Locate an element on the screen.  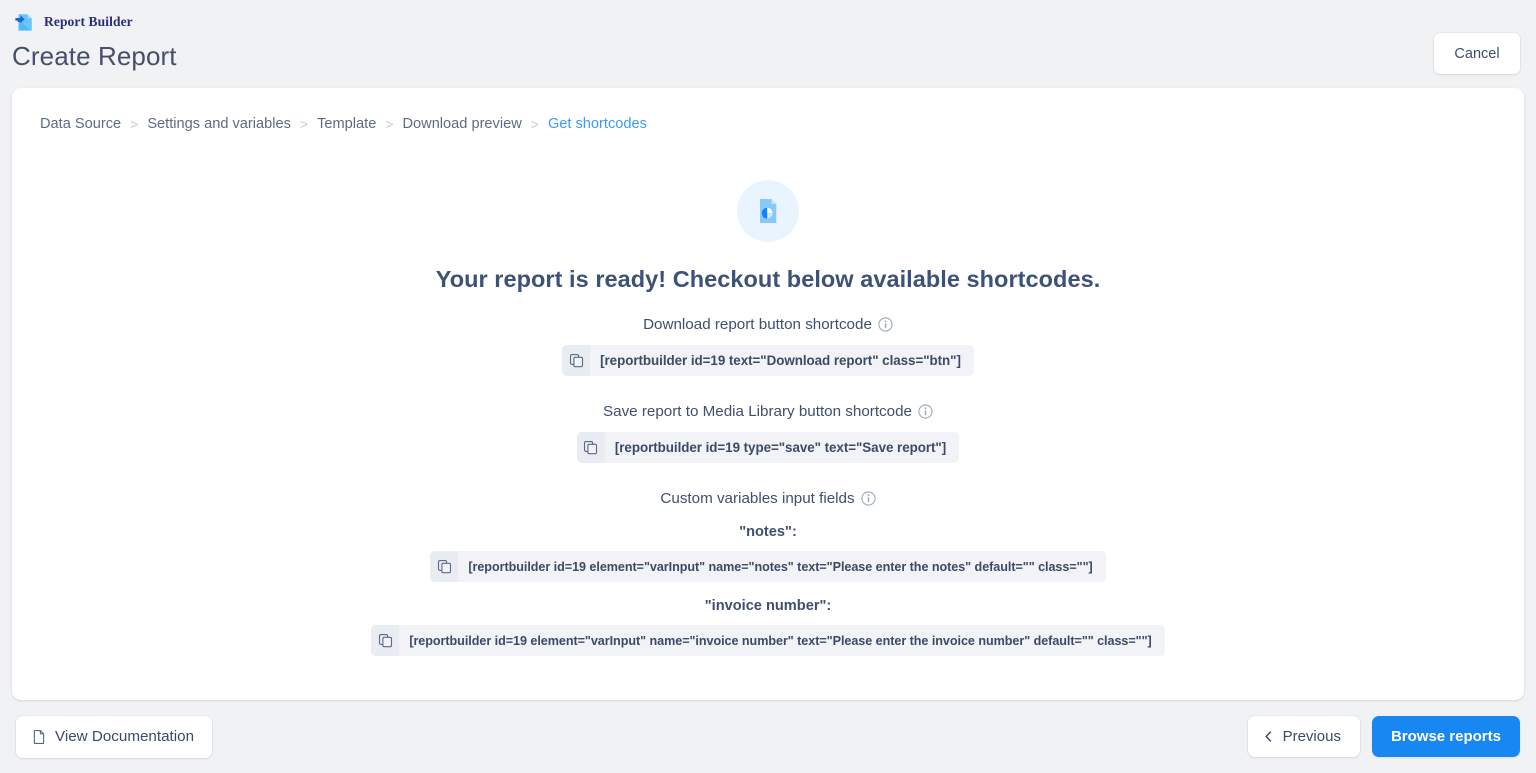
breadcrumb-item-settings-and-variables: Settings and variables is located at coordinates (219, 124).